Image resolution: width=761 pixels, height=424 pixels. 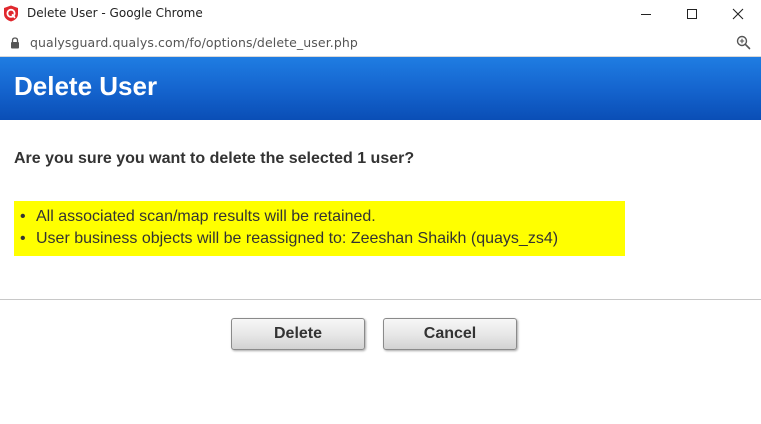 What do you see at coordinates (115, 13) in the screenshot?
I see `window-title: Delete User - Google Chrome` at bounding box center [115, 13].